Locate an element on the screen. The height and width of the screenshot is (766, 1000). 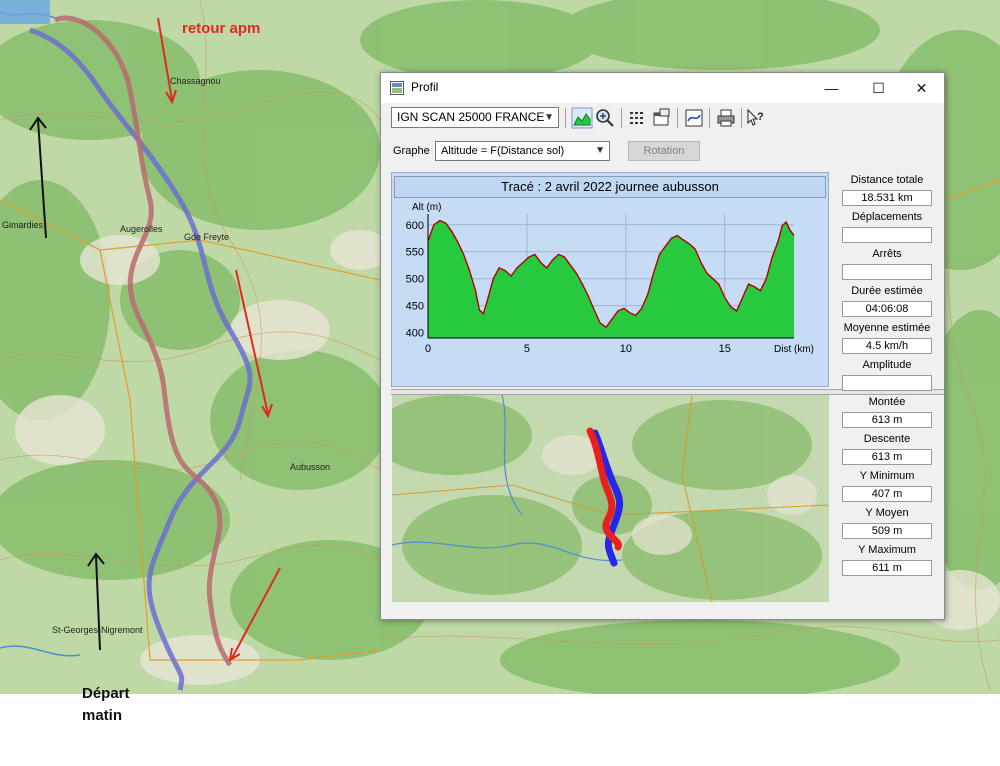
stat-value-arrets is located at coordinates (887, 272).